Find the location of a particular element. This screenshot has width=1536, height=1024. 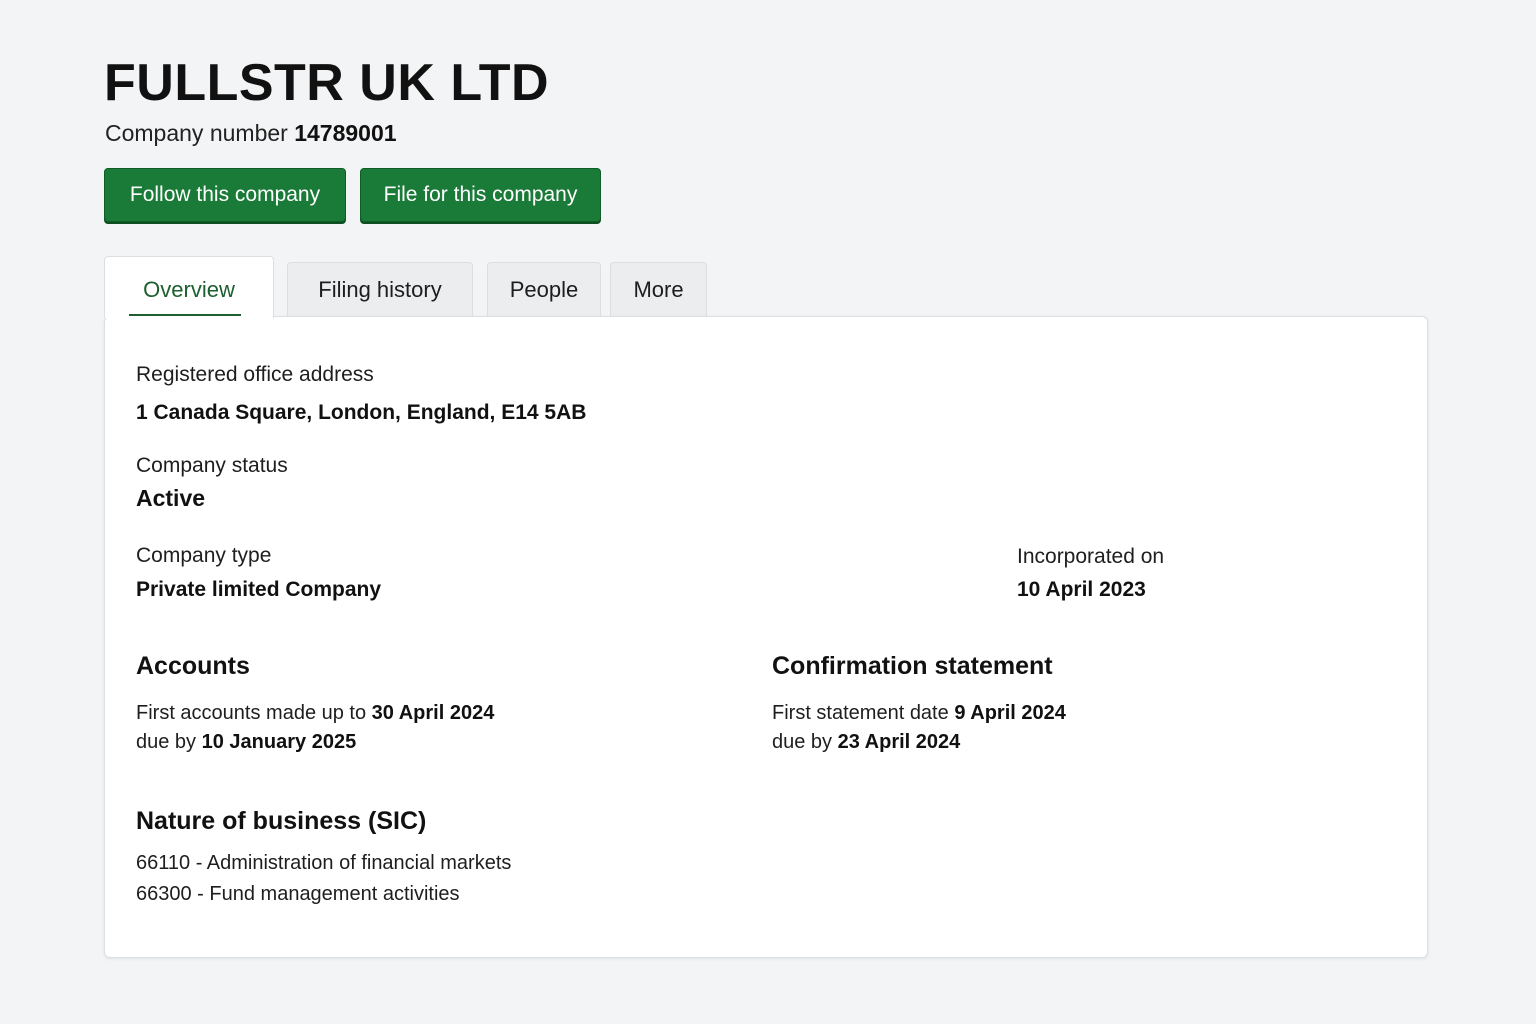

incorporated-date: 10 April 2023 is located at coordinates (1081, 589).